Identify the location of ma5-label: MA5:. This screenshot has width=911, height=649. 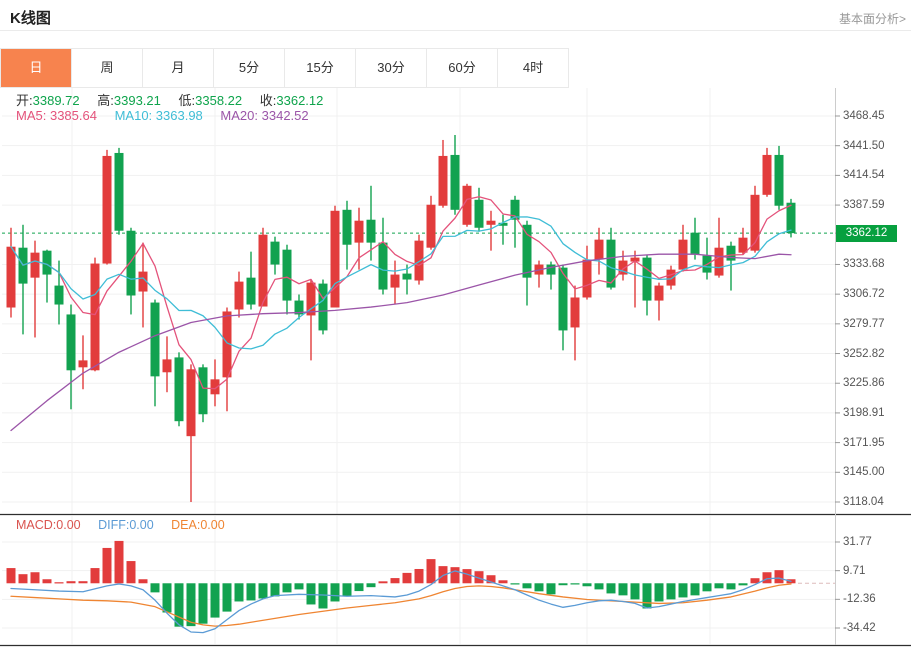
(31, 115).